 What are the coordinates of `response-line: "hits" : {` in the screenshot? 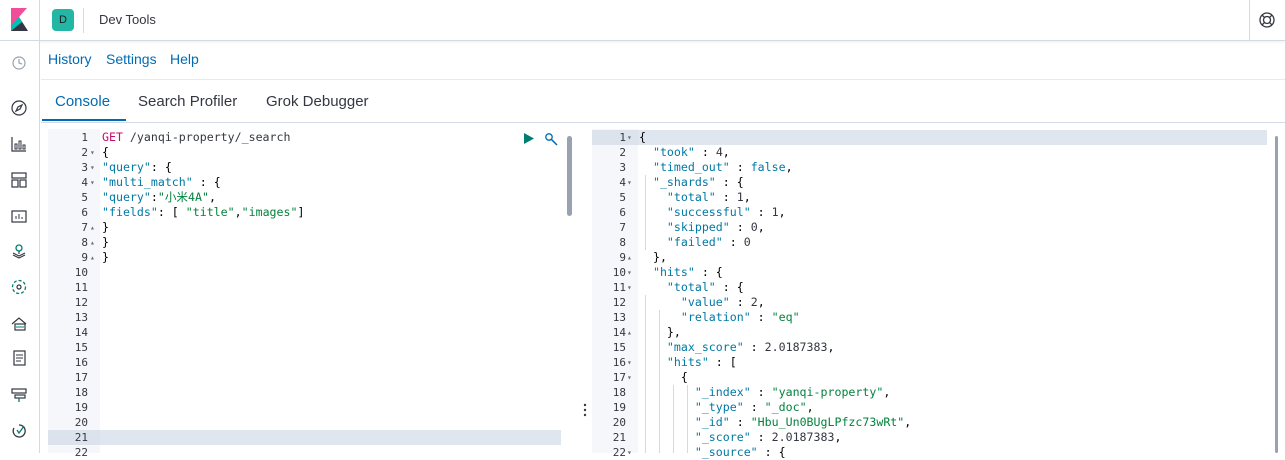 It's located at (687, 272).